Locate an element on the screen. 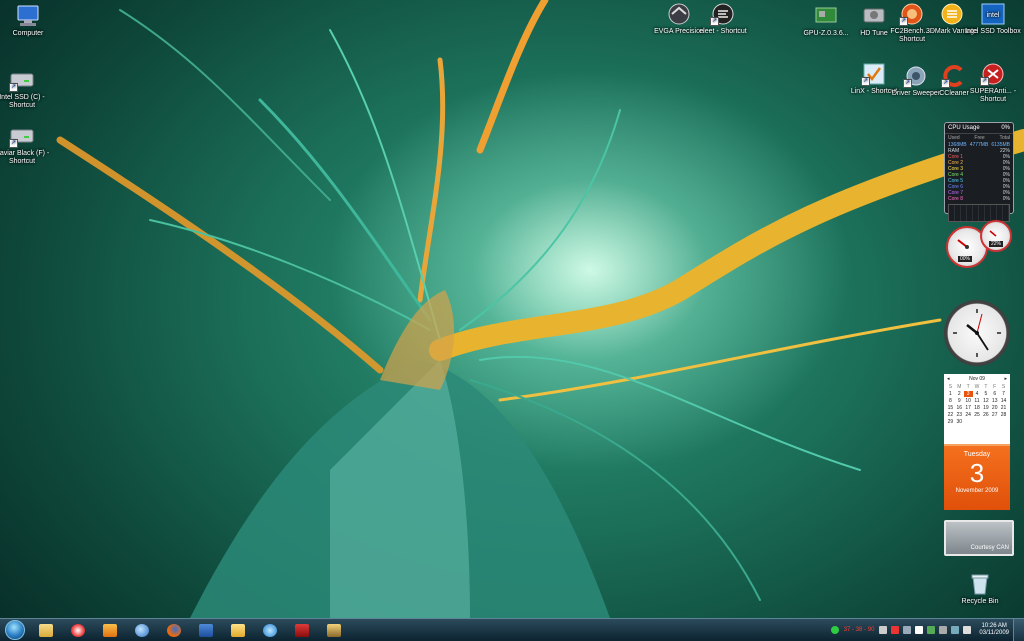 Image resolution: width=1024 pixels, height=641 pixels. calendar-day-view: Tuesday 3 November 2009 is located at coordinates (977, 477).